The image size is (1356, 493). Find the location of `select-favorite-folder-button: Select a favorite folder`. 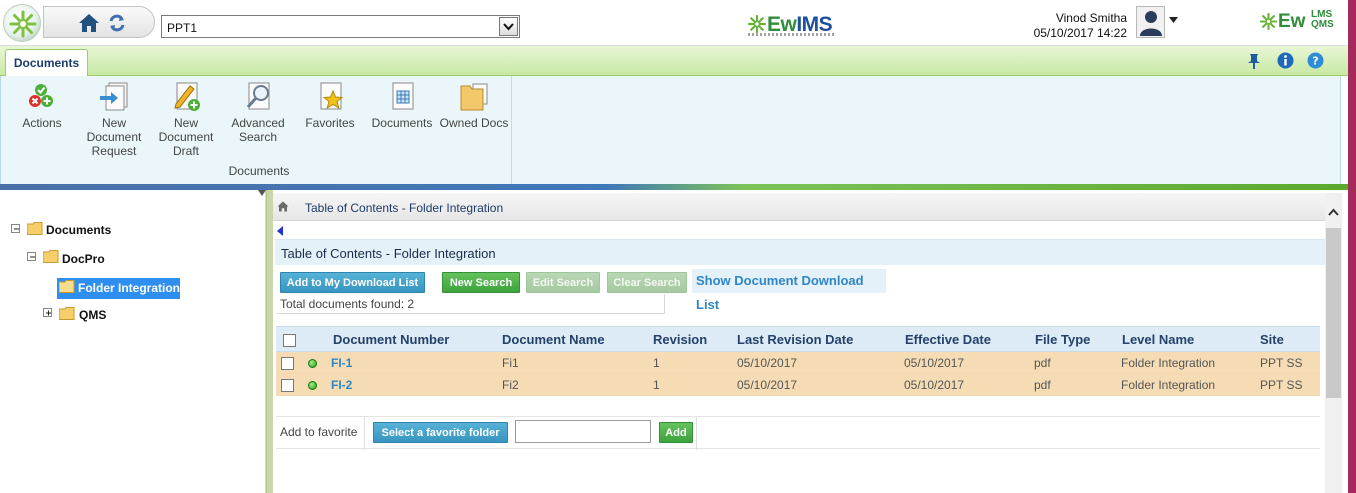

select-favorite-folder-button: Select a favorite folder is located at coordinates (440, 432).